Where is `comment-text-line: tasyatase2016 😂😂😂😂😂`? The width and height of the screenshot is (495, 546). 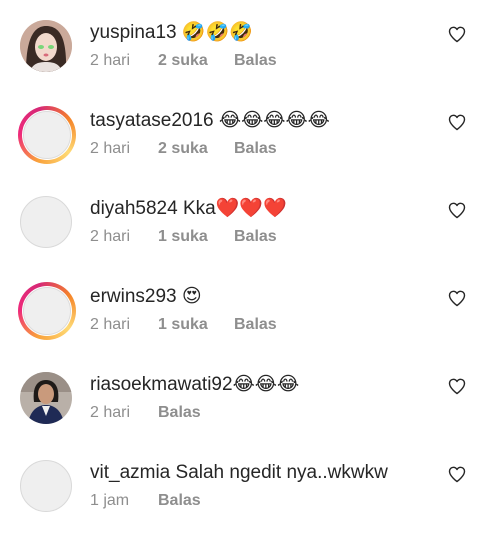 comment-text-line: tasyatase2016 😂😂😂😂😂 is located at coordinates (210, 121).